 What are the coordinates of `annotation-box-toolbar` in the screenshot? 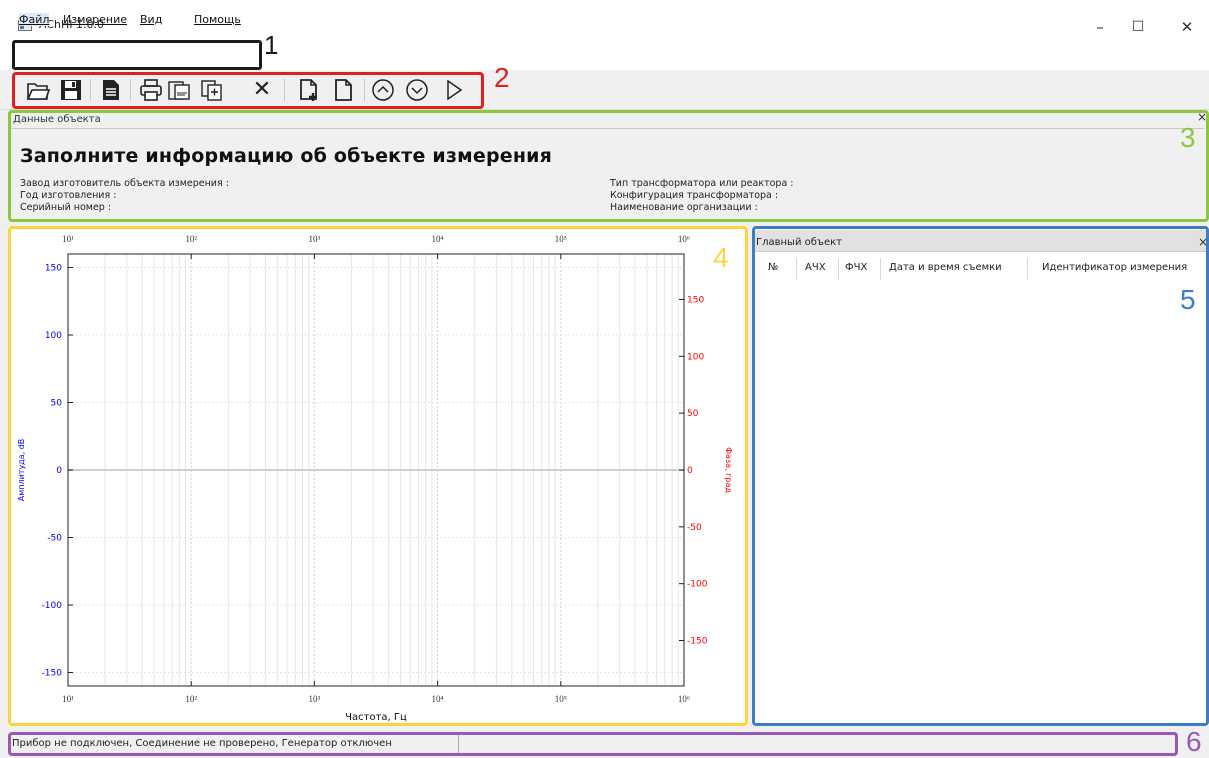 It's located at (248, 90).